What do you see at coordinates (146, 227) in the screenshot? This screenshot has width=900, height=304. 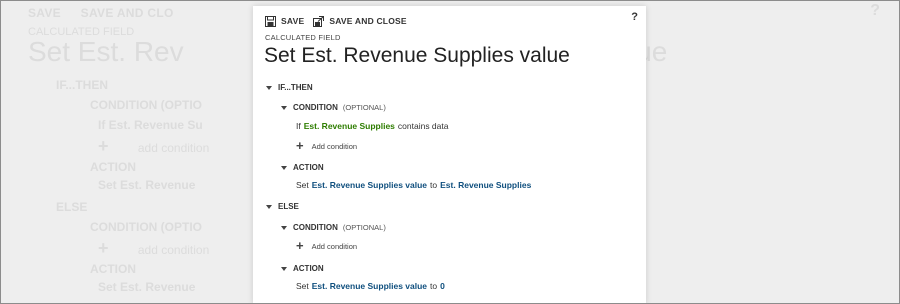 I see `bg-else-condition: CONDITION (OPTIO` at bounding box center [146, 227].